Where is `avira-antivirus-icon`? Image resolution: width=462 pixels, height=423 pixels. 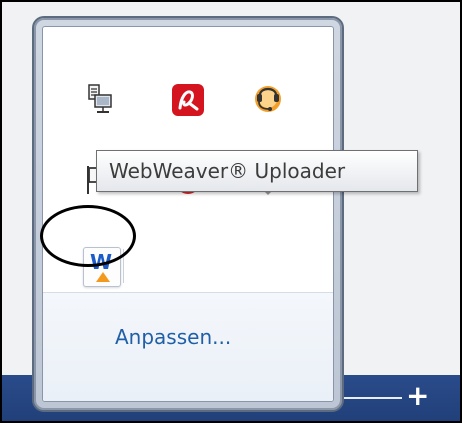
avira-antivirus-icon is located at coordinates (188, 100).